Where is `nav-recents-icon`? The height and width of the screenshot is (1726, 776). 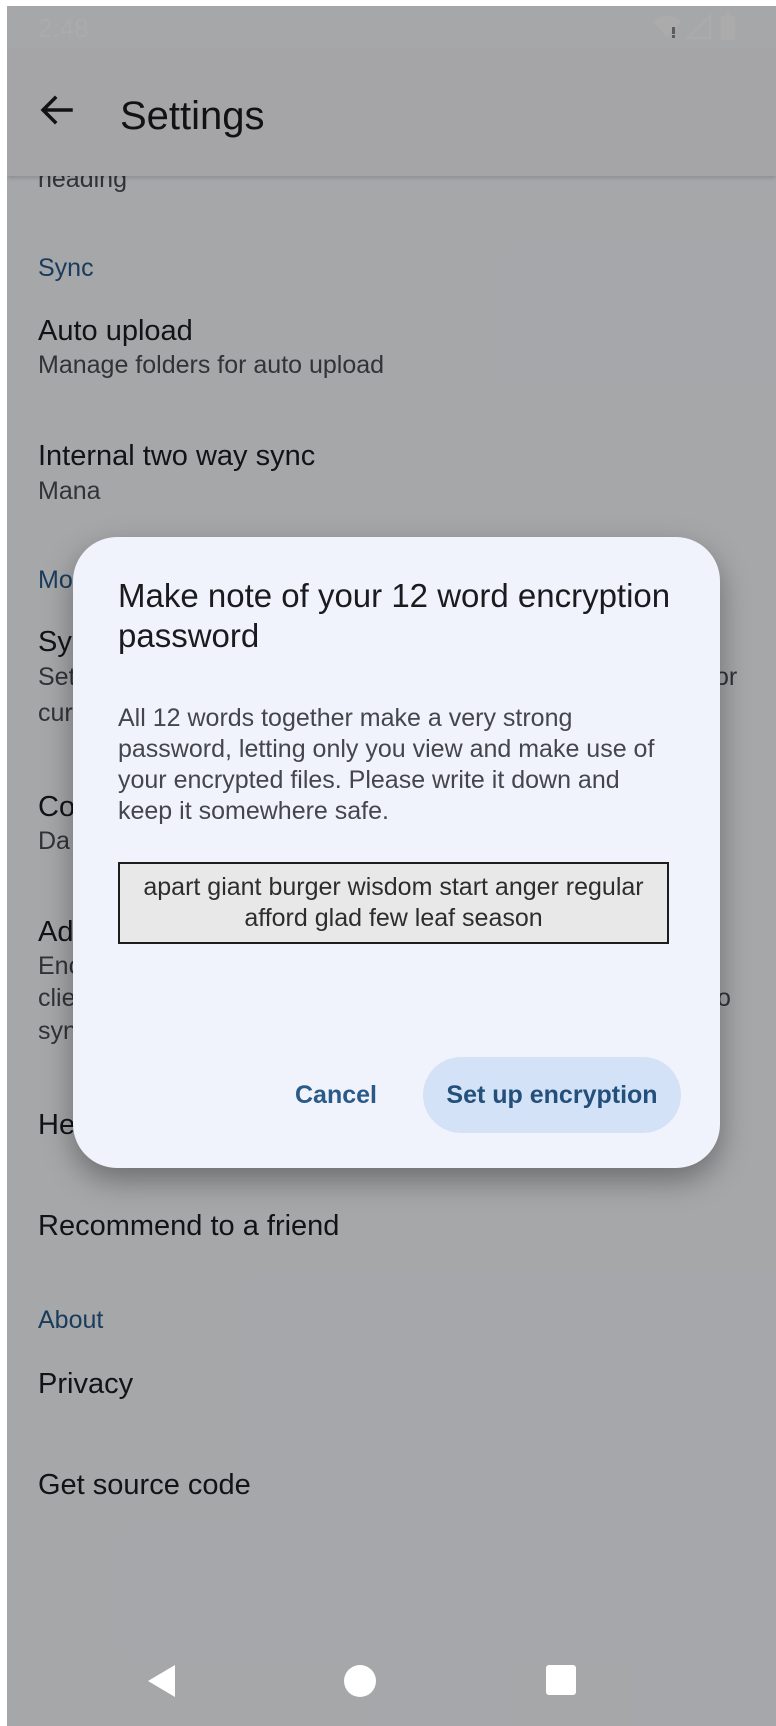
nav-recents-icon is located at coordinates (561, 1680).